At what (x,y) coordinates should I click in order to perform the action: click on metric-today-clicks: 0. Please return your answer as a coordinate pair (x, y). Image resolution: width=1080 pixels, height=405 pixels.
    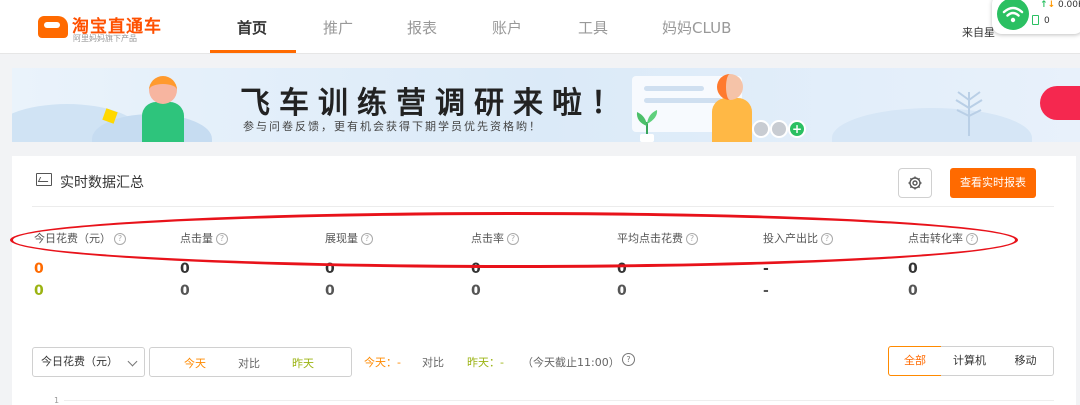
    Looking at the image, I should click on (185, 269).